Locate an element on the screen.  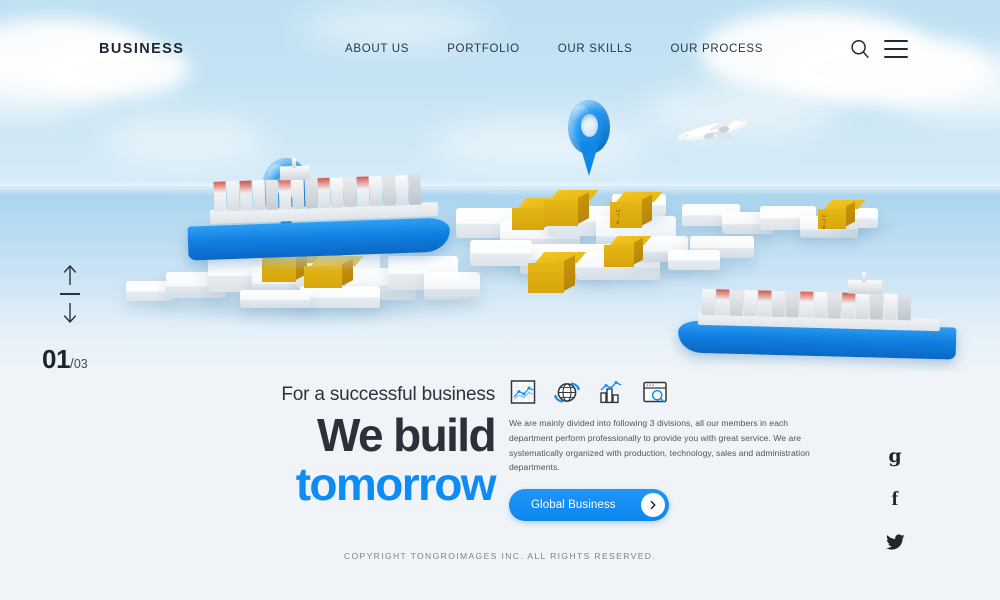
facebook-icon: f is located at coordinates (895, 499).